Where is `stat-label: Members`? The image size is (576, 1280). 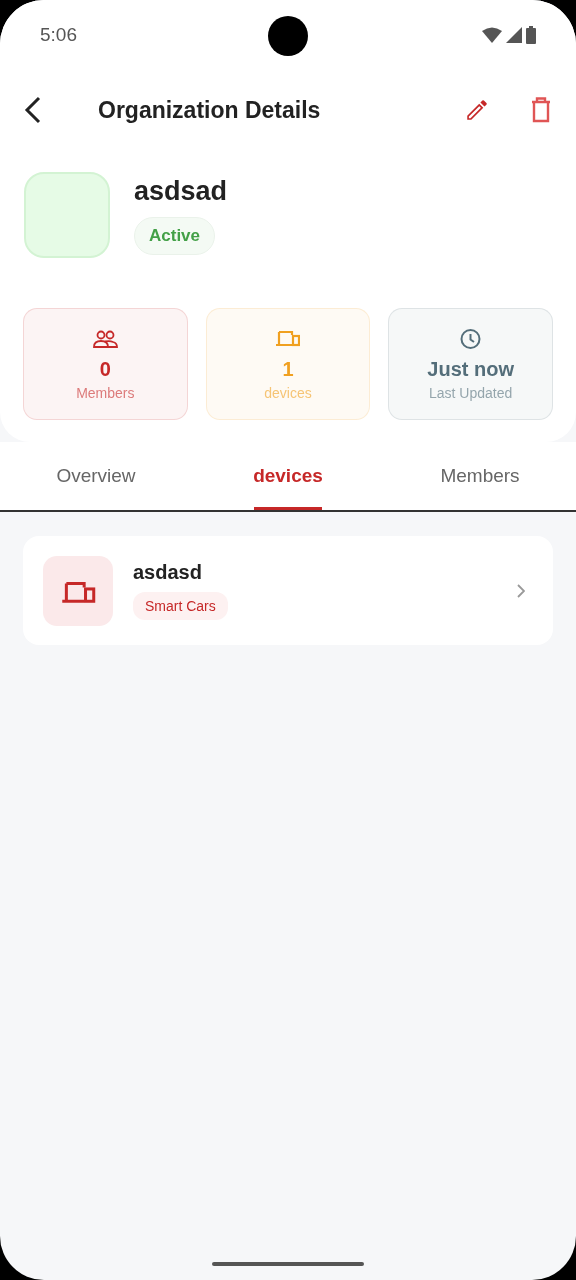 stat-label: Members is located at coordinates (105, 392).